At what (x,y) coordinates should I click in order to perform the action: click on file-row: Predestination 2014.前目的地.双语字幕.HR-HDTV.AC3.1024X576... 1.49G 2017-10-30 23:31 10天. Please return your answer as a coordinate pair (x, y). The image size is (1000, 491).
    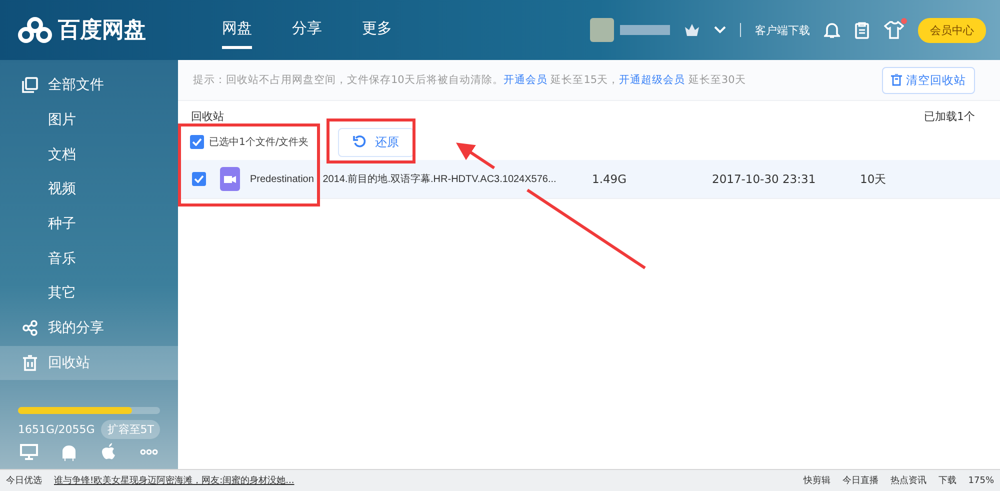
    Looking at the image, I should click on (589, 179).